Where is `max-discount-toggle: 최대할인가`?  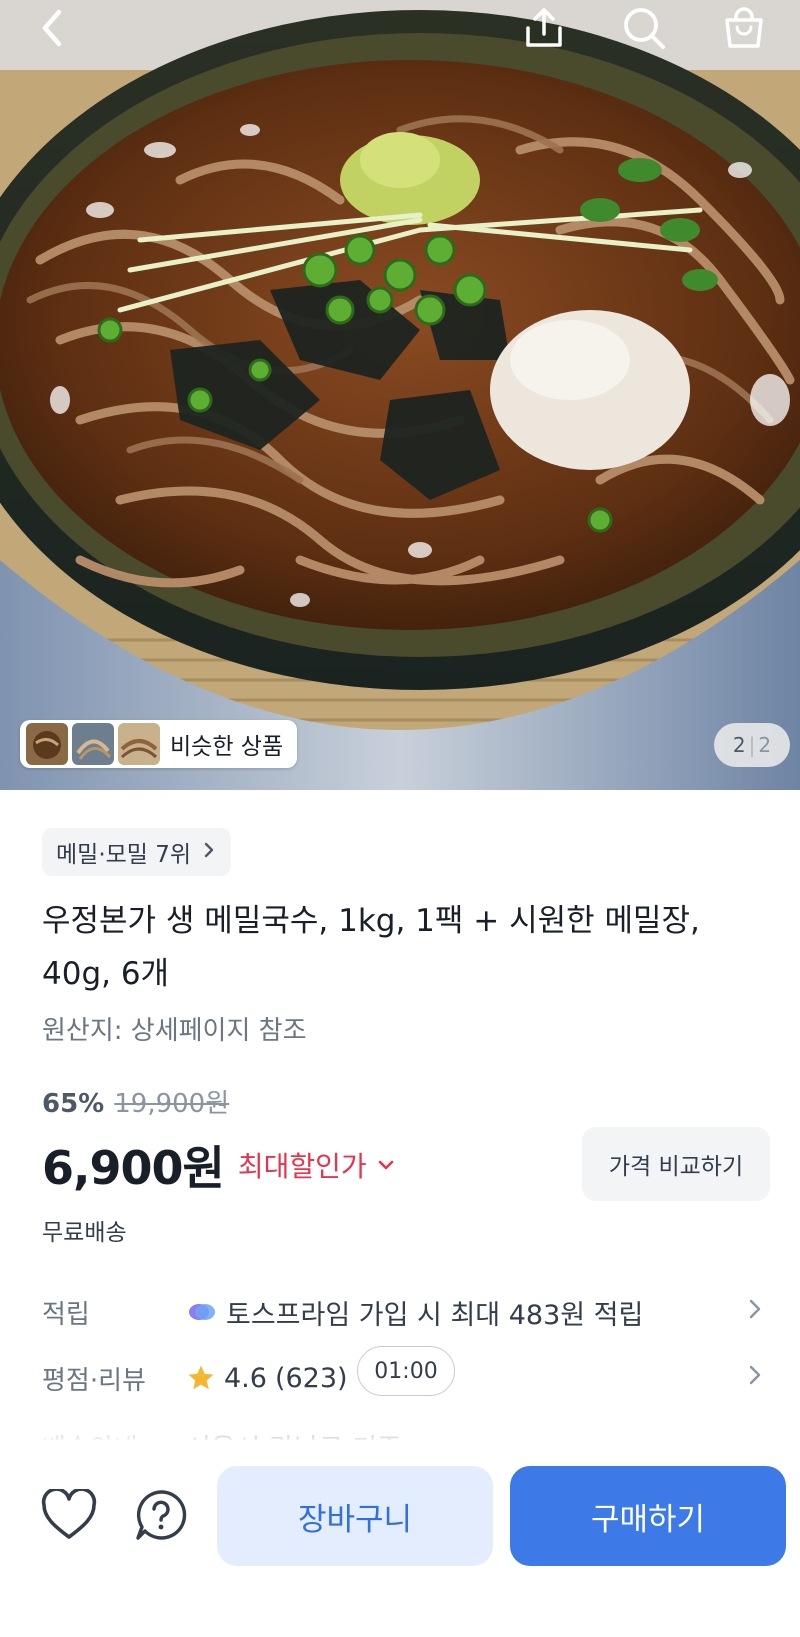
max-discount-toggle: 최대할인가 is located at coordinates (316, 1165).